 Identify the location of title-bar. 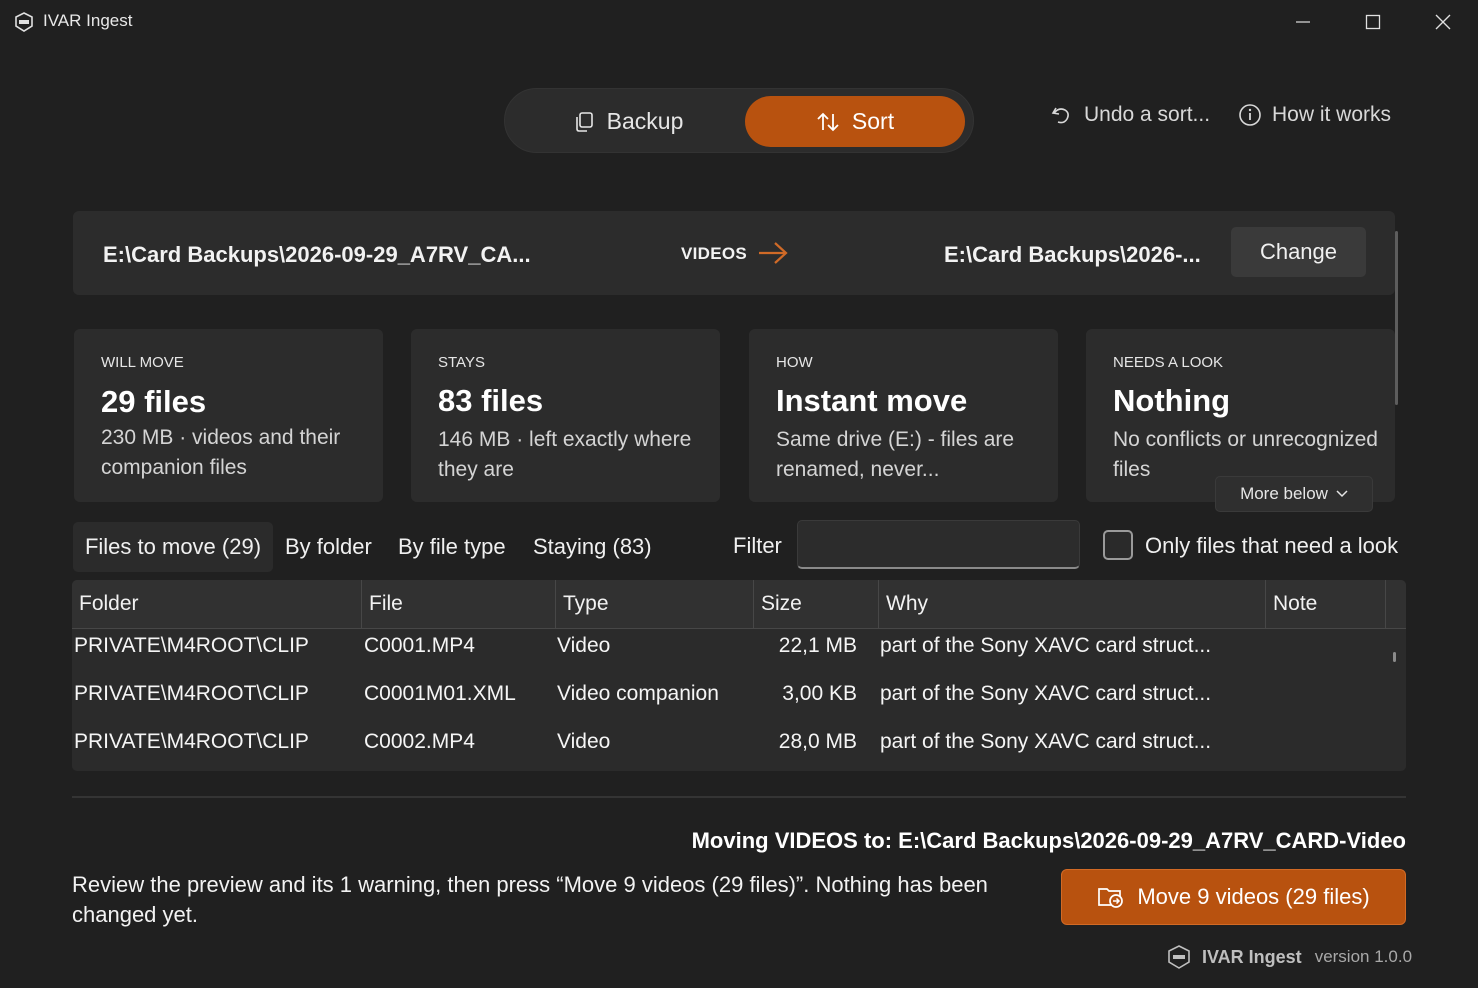
(739, 22).